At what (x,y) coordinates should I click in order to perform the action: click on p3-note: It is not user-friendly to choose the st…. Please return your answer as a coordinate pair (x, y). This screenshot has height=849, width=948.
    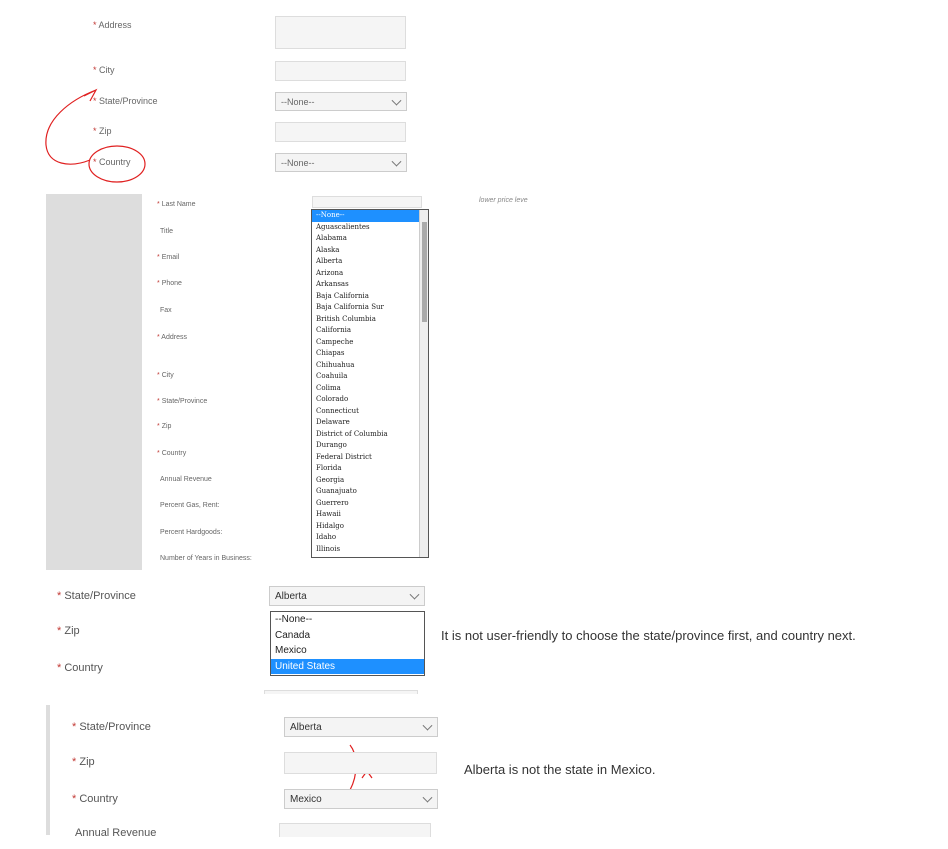
    Looking at the image, I should click on (648, 635).